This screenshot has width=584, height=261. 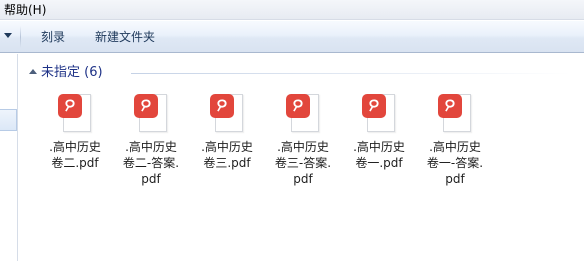 What do you see at coordinates (292, 37) in the screenshot?
I see `toolbar: 刻录 新建文件夹` at bounding box center [292, 37].